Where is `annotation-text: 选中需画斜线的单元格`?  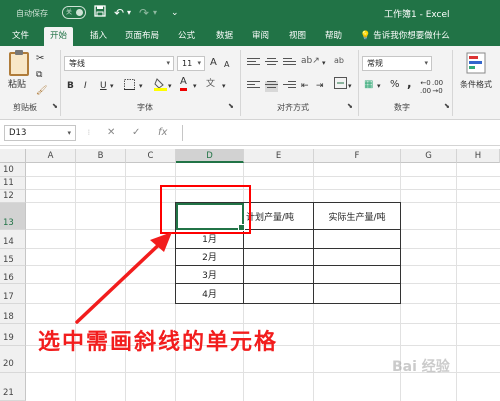 annotation-text: 选中需画斜线的单元格 is located at coordinates (158, 342).